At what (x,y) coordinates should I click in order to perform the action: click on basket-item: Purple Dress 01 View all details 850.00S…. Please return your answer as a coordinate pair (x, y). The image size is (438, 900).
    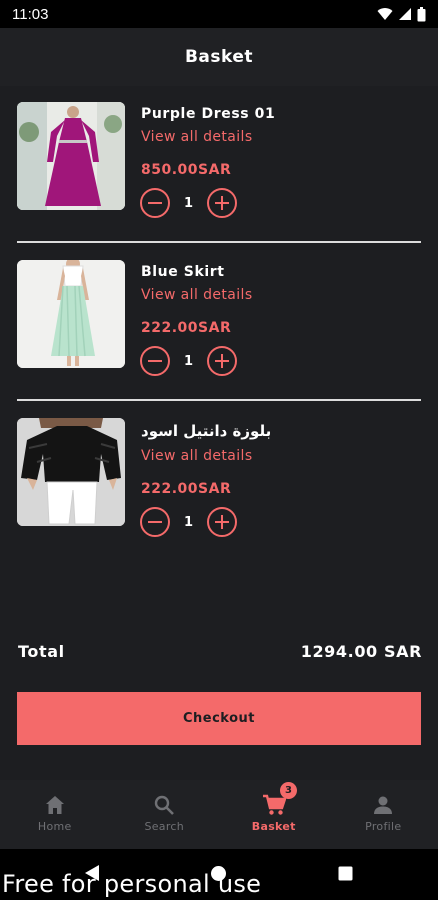
    Looking at the image, I should click on (219, 160).